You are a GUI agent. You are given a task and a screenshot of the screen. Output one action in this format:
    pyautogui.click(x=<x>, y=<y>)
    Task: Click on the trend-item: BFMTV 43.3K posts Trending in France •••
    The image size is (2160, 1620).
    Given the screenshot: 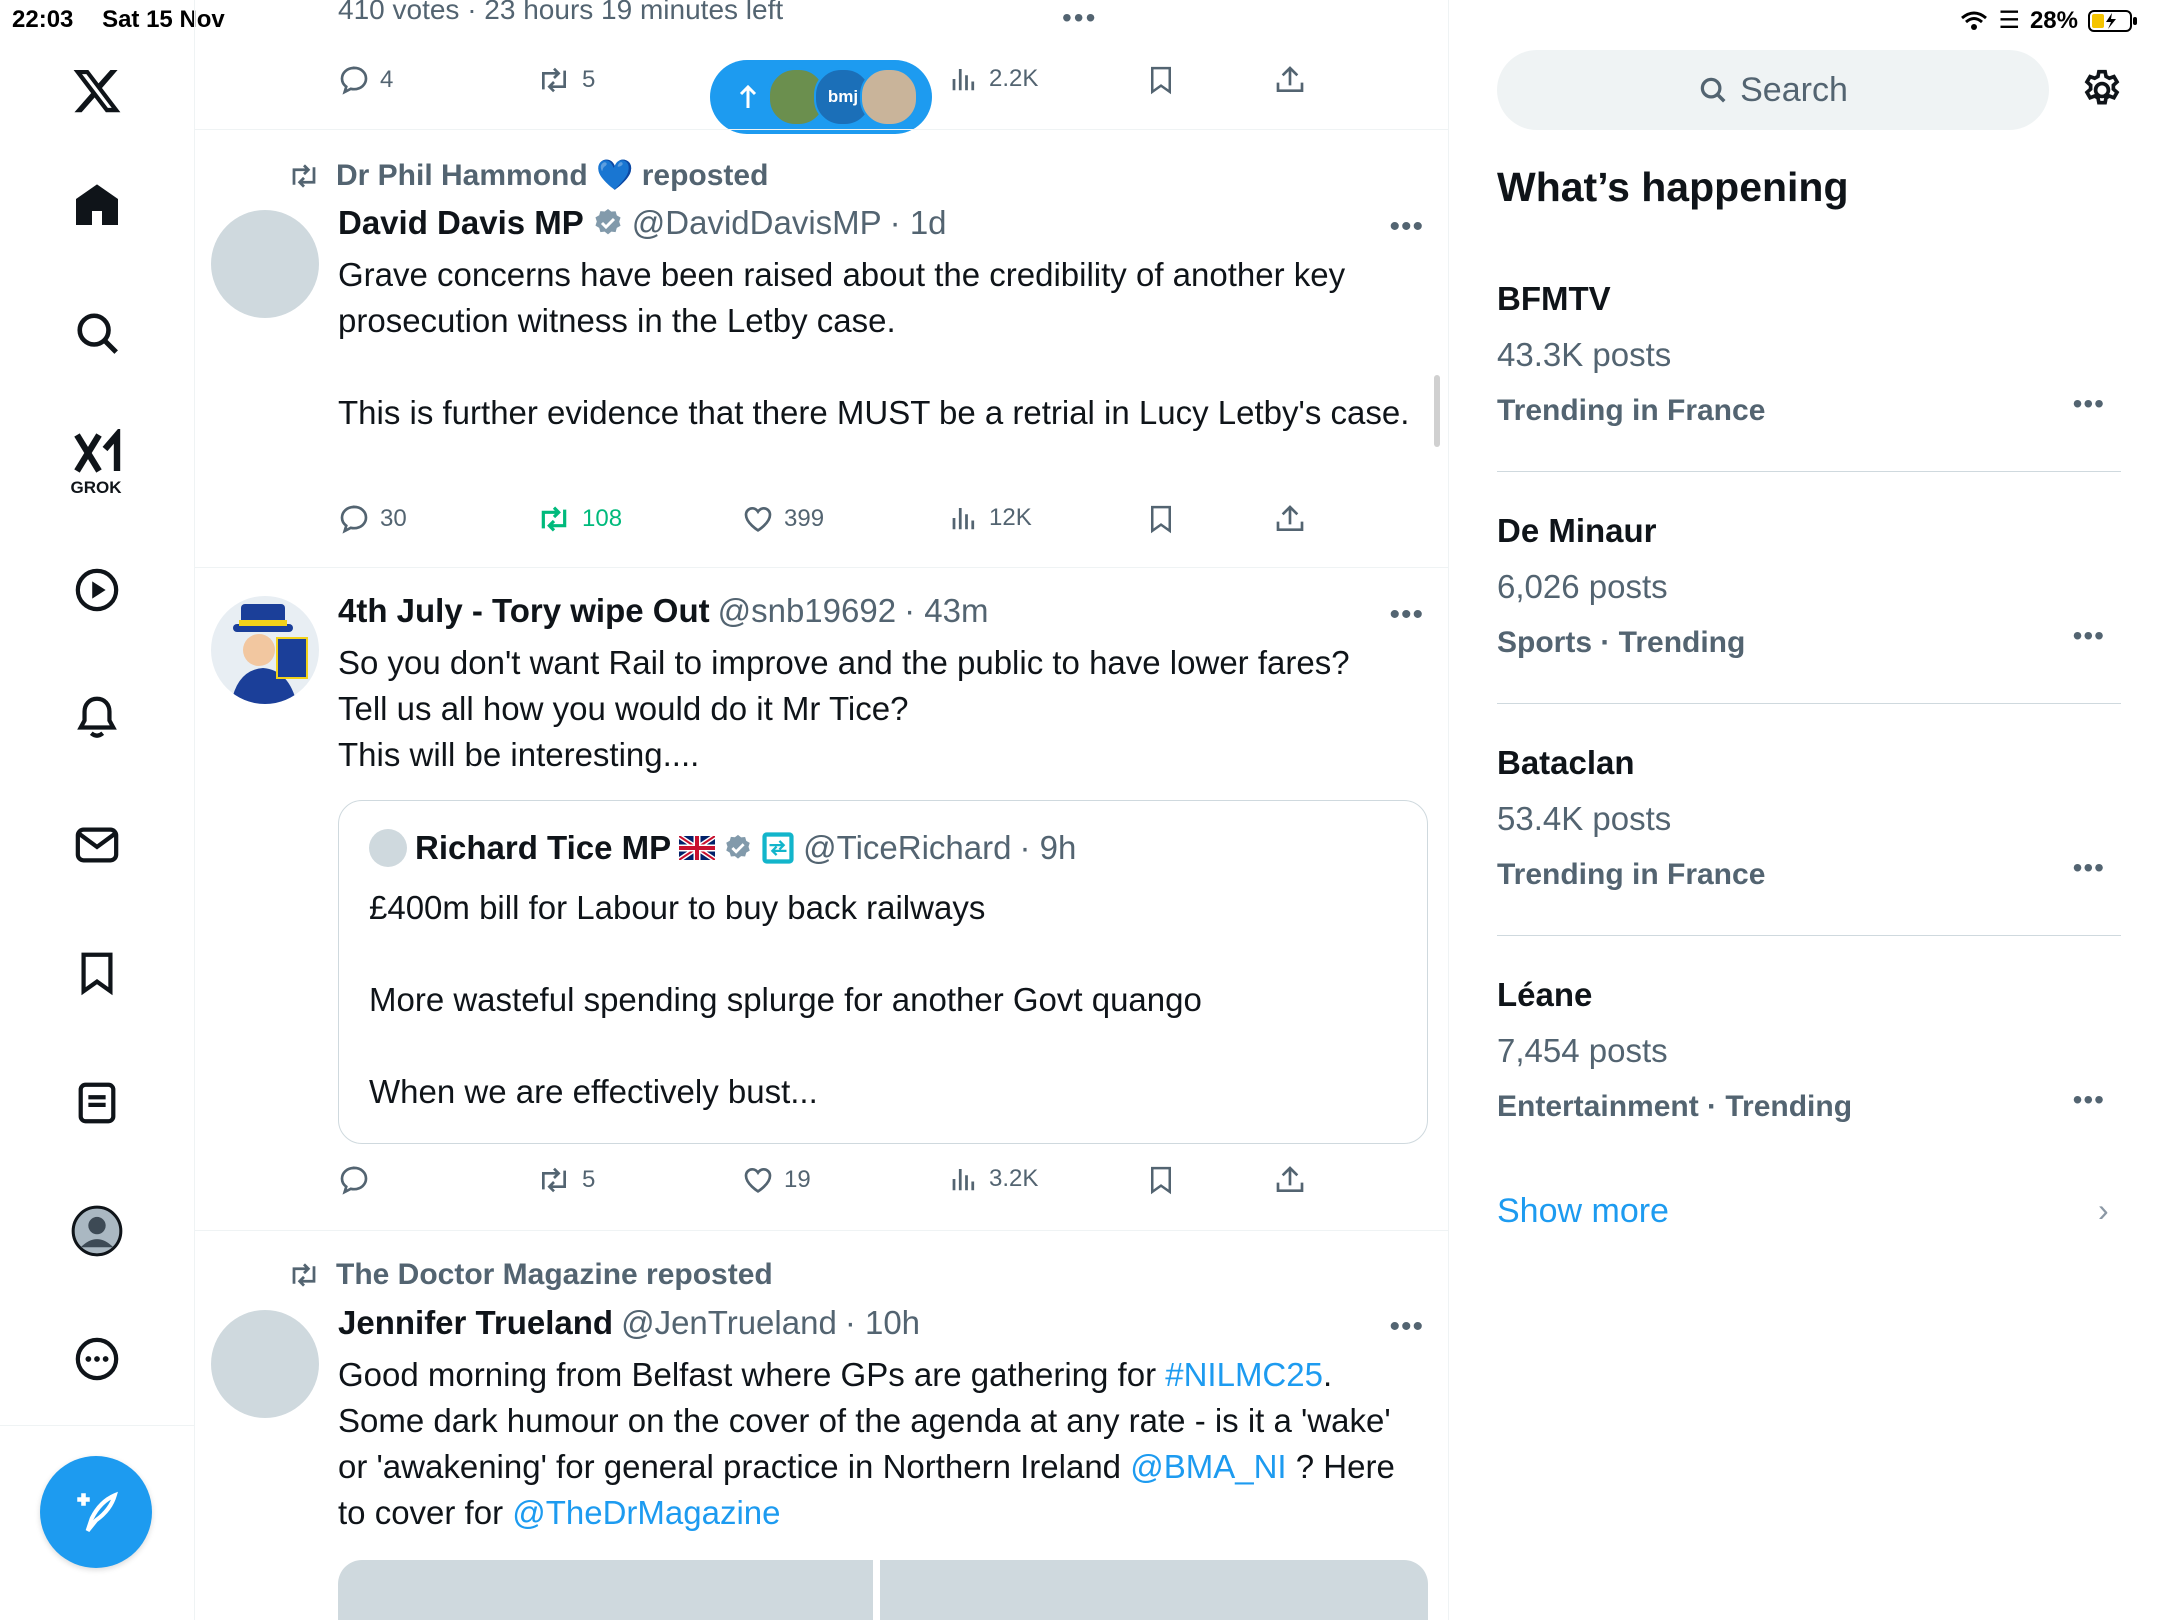 What is the action you would take?
    pyautogui.click(x=1809, y=370)
    